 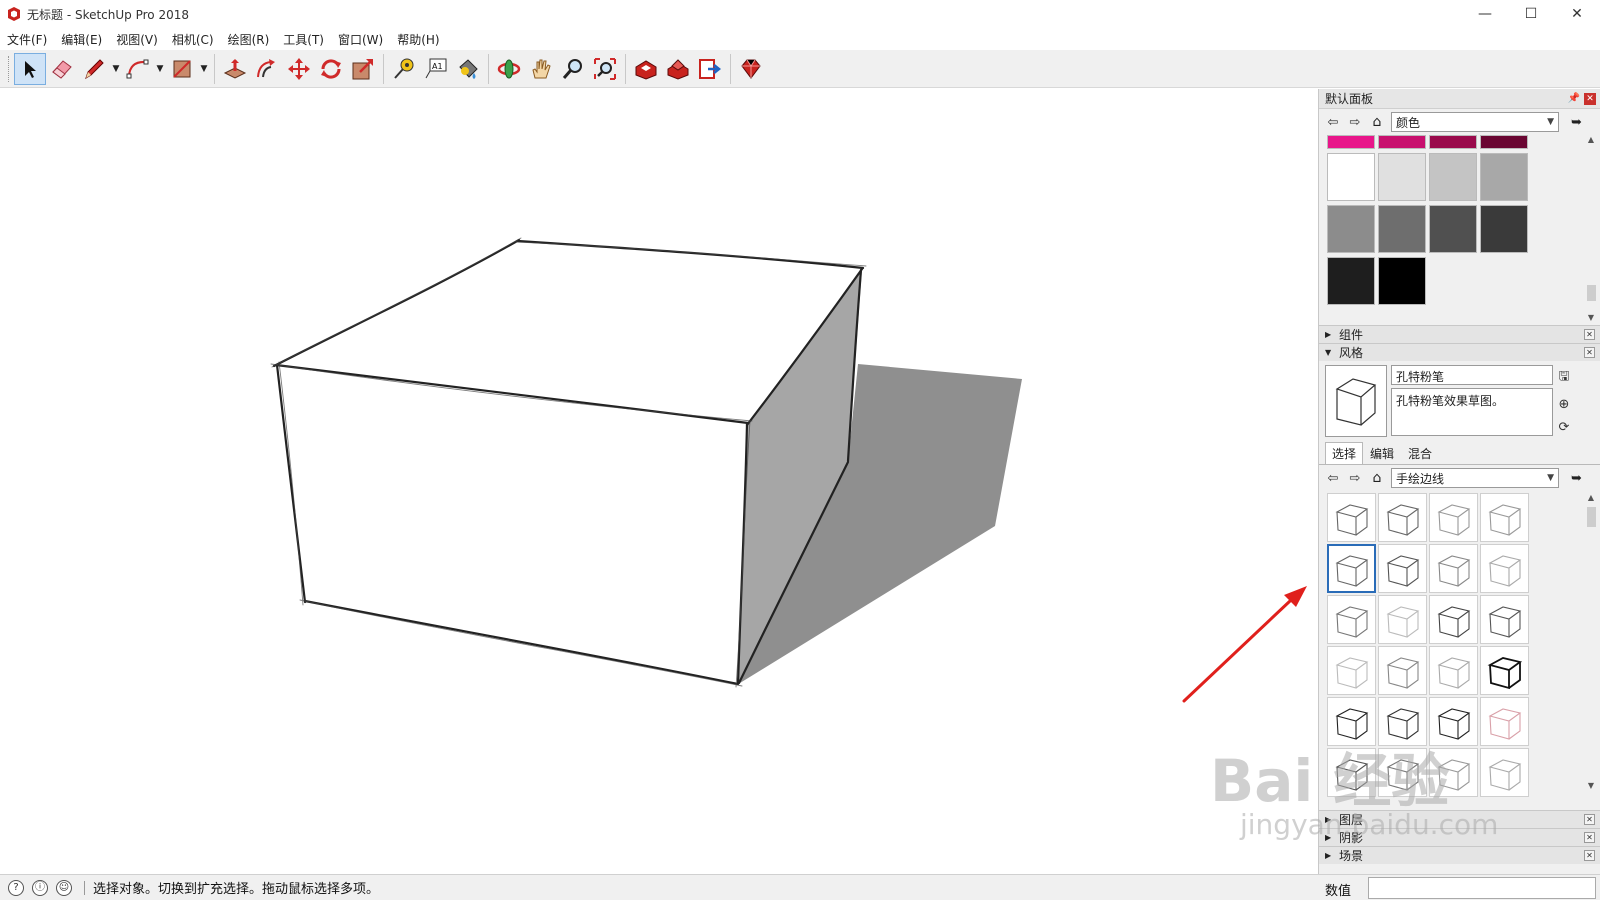 What do you see at coordinates (509, 69) in the screenshot?
I see `orbit-tool-button` at bounding box center [509, 69].